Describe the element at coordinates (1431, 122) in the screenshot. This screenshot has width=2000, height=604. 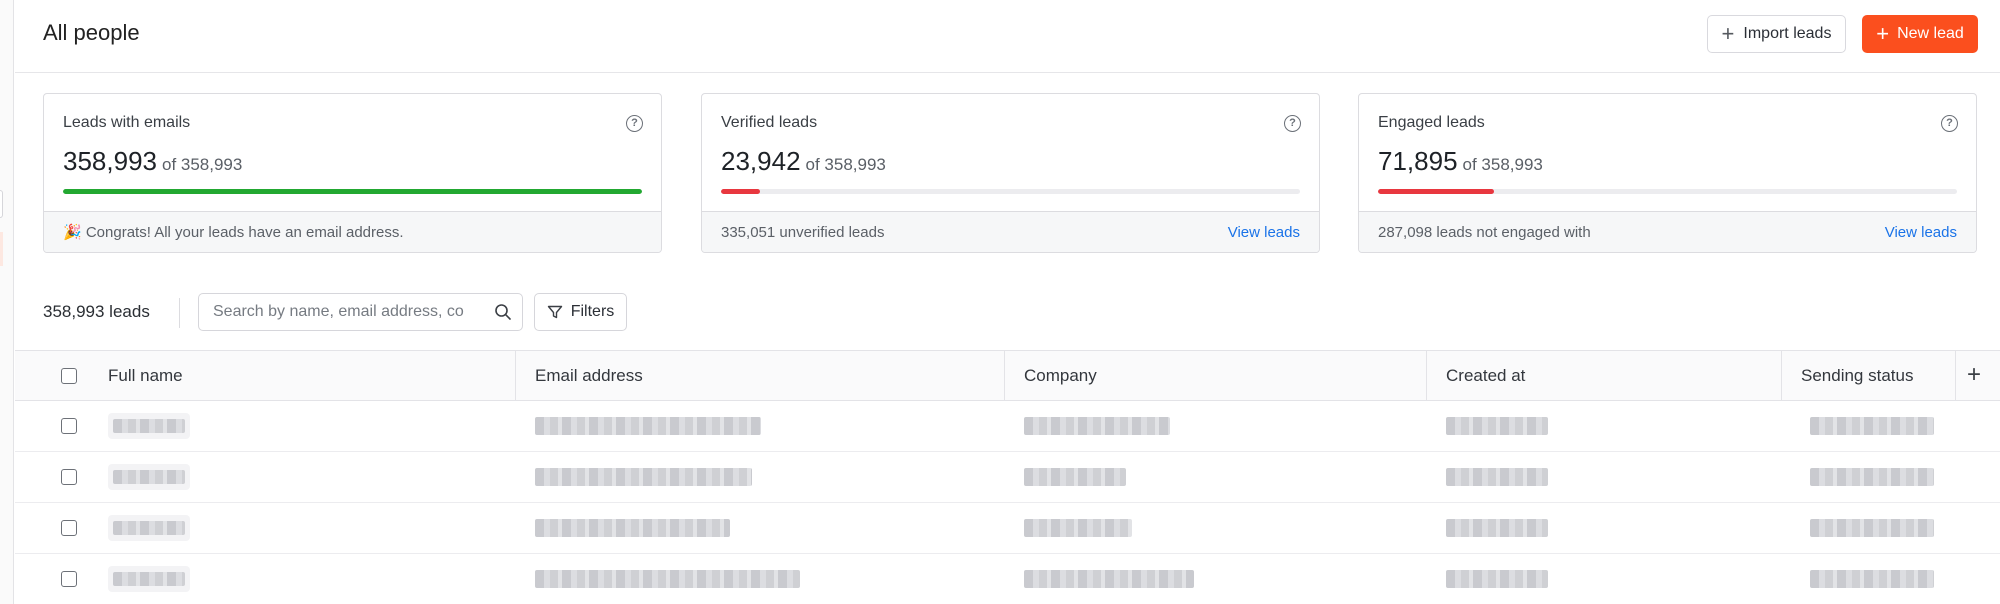
I see `card-title: Engaged leads` at that location.